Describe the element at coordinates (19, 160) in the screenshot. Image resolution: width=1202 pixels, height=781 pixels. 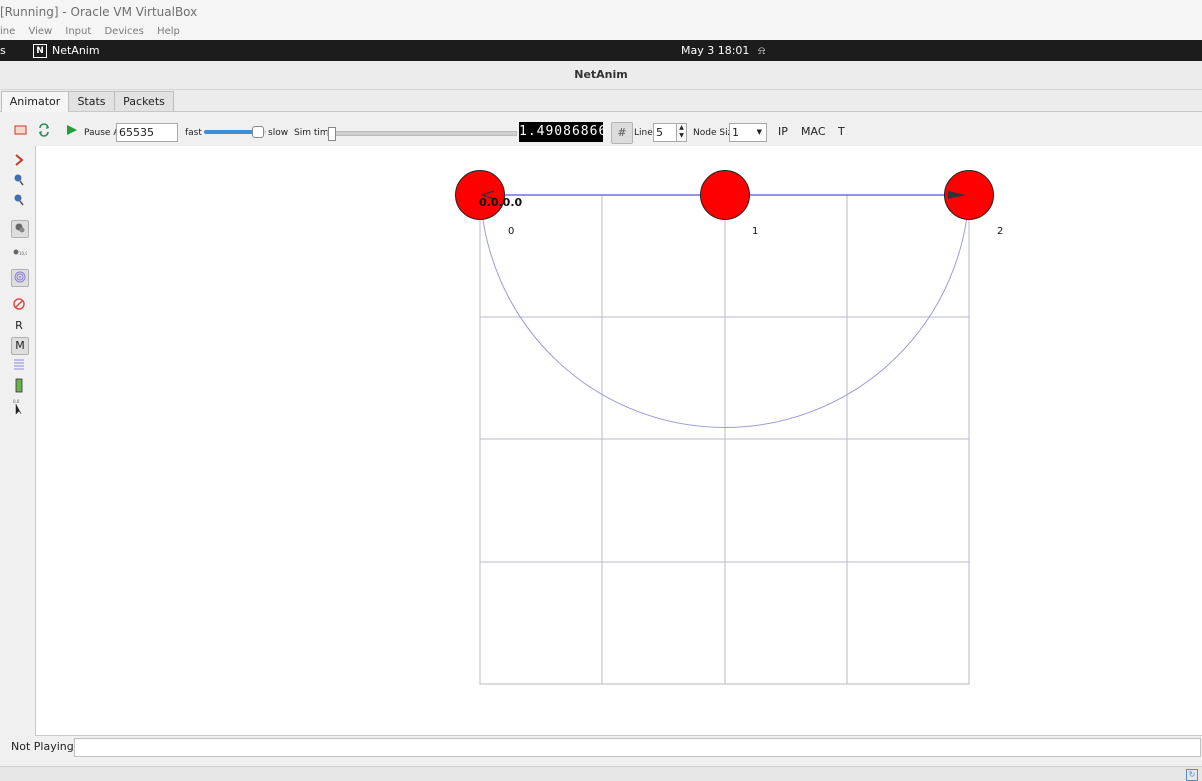
I see `chevron-right-icon` at that location.